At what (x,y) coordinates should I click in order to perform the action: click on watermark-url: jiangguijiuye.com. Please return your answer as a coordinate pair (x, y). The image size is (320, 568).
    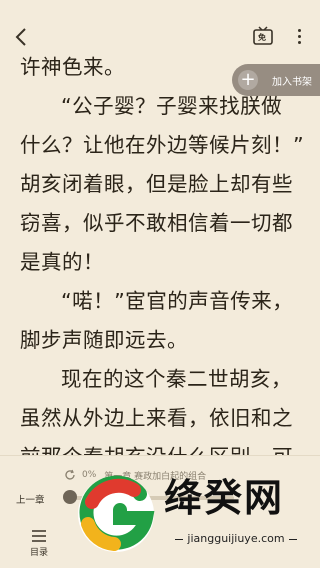
    Looking at the image, I should click on (236, 538).